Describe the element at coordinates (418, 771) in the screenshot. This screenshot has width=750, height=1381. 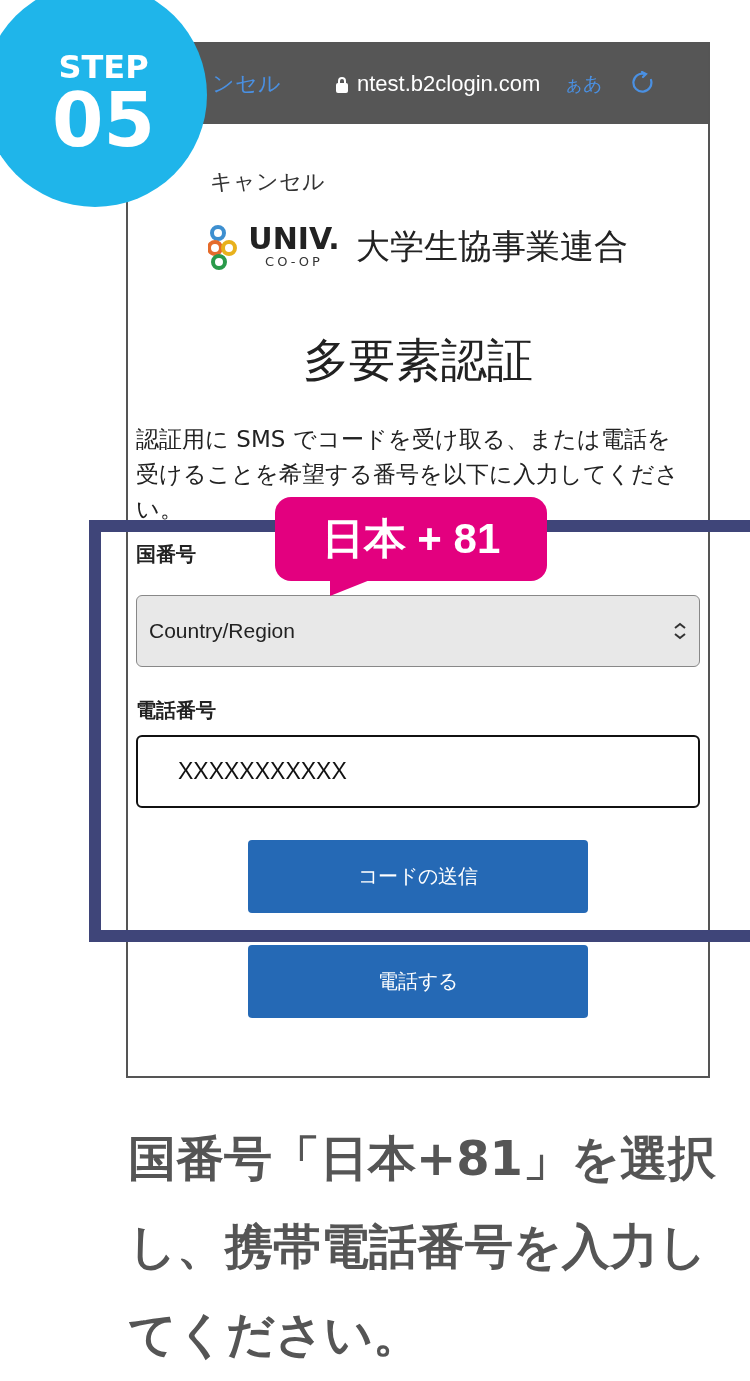
I see `phone-number-field: XXXXXXXXXXX` at that location.